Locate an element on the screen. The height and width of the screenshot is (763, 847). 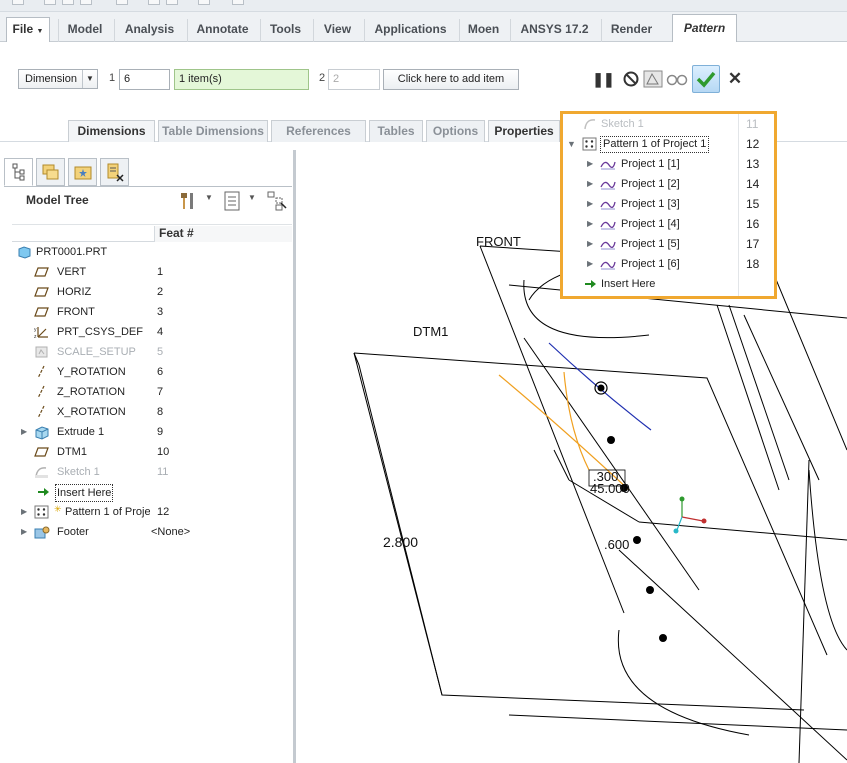
dtm1-datum-label: DTM1 is located at coordinates (430, 331).